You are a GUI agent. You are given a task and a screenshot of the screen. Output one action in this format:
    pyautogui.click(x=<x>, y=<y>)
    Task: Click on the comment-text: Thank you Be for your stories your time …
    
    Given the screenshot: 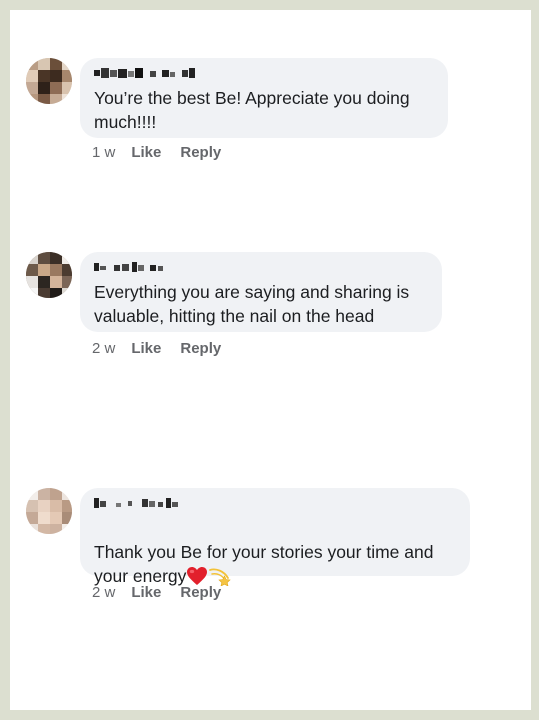 What is the action you would take?
    pyautogui.click(x=263, y=554)
    